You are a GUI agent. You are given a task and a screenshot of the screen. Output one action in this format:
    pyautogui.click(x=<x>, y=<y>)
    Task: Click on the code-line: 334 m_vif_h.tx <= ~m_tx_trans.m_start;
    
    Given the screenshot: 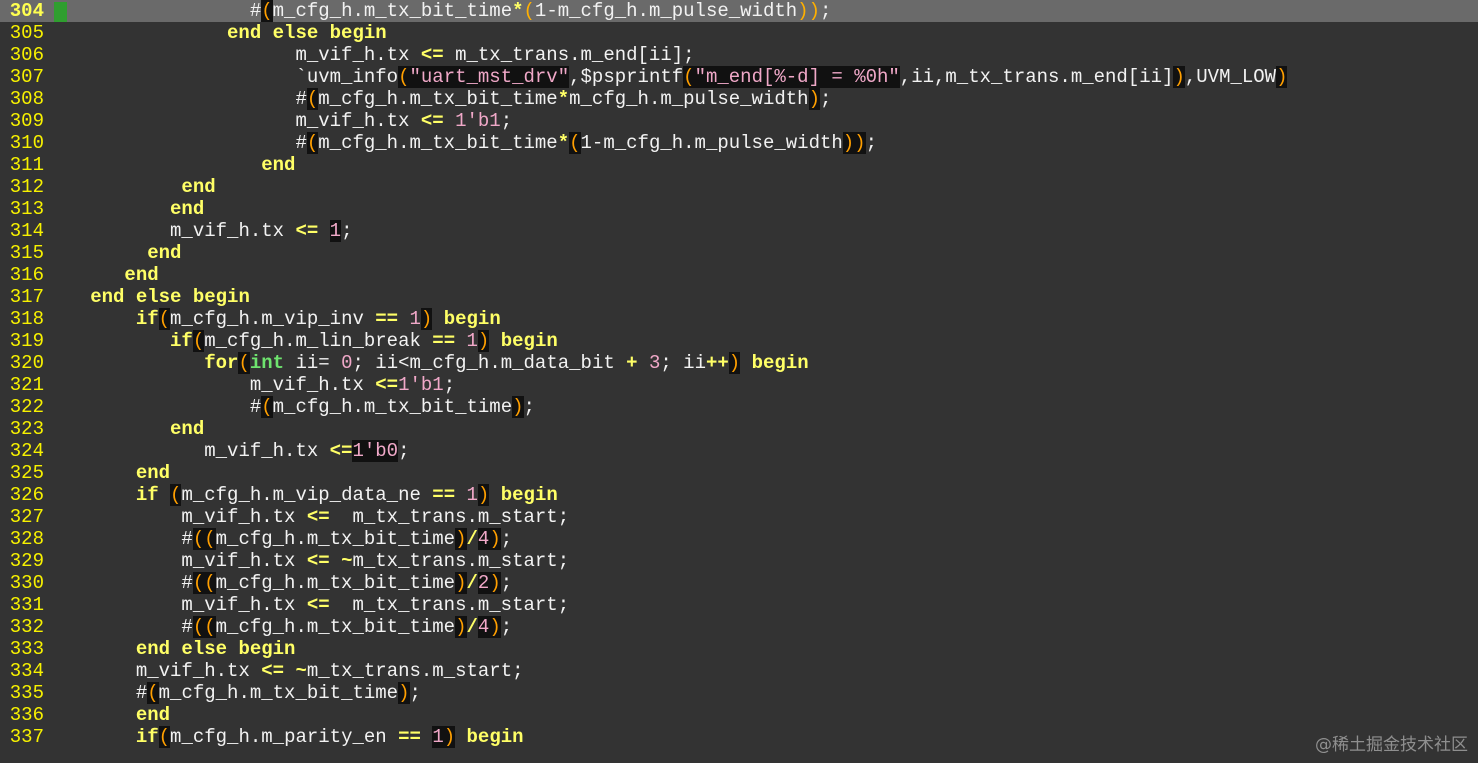 What is the action you would take?
    pyautogui.click(x=739, y=671)
    